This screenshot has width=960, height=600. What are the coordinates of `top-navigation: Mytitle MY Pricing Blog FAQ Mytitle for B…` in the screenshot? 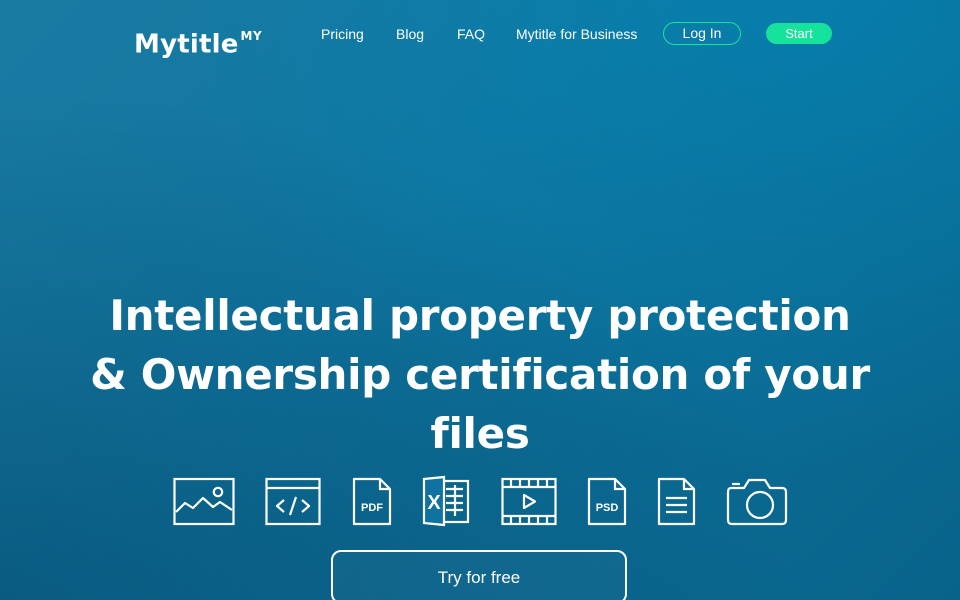 It's located at (480, 33).